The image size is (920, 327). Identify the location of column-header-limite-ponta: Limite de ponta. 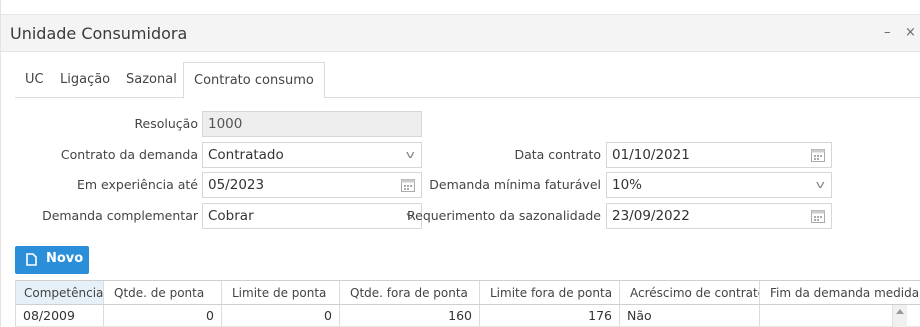
(280, 292).